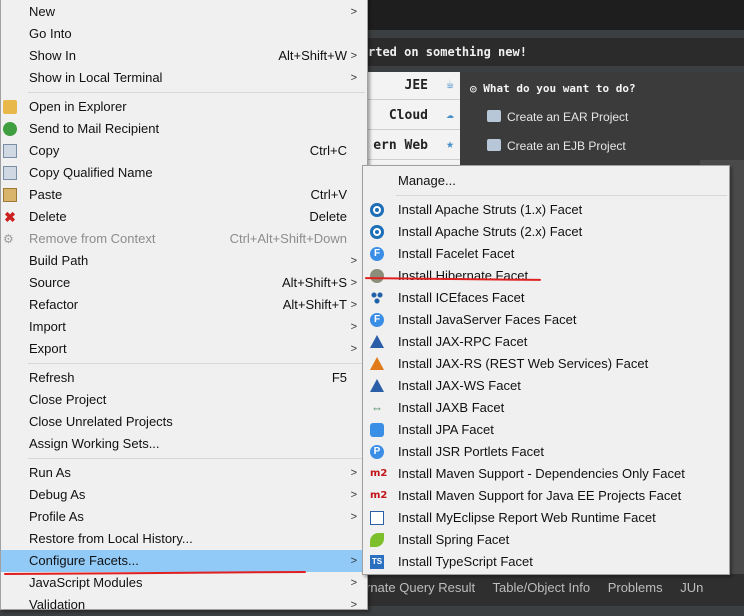  What do you see at coordinates (184, 605) in the screenshot?
I see `menu-item-validation: Validation >` at bounding box center [184, 605].